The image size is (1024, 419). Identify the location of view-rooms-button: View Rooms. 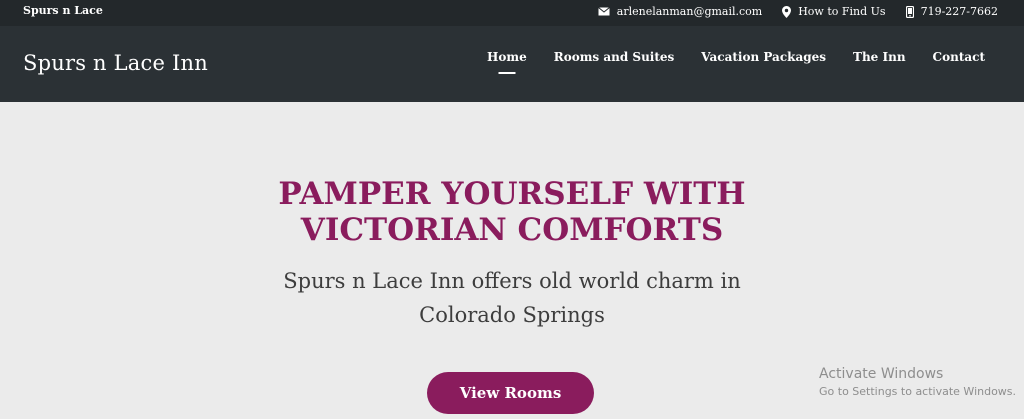
(510, 393).